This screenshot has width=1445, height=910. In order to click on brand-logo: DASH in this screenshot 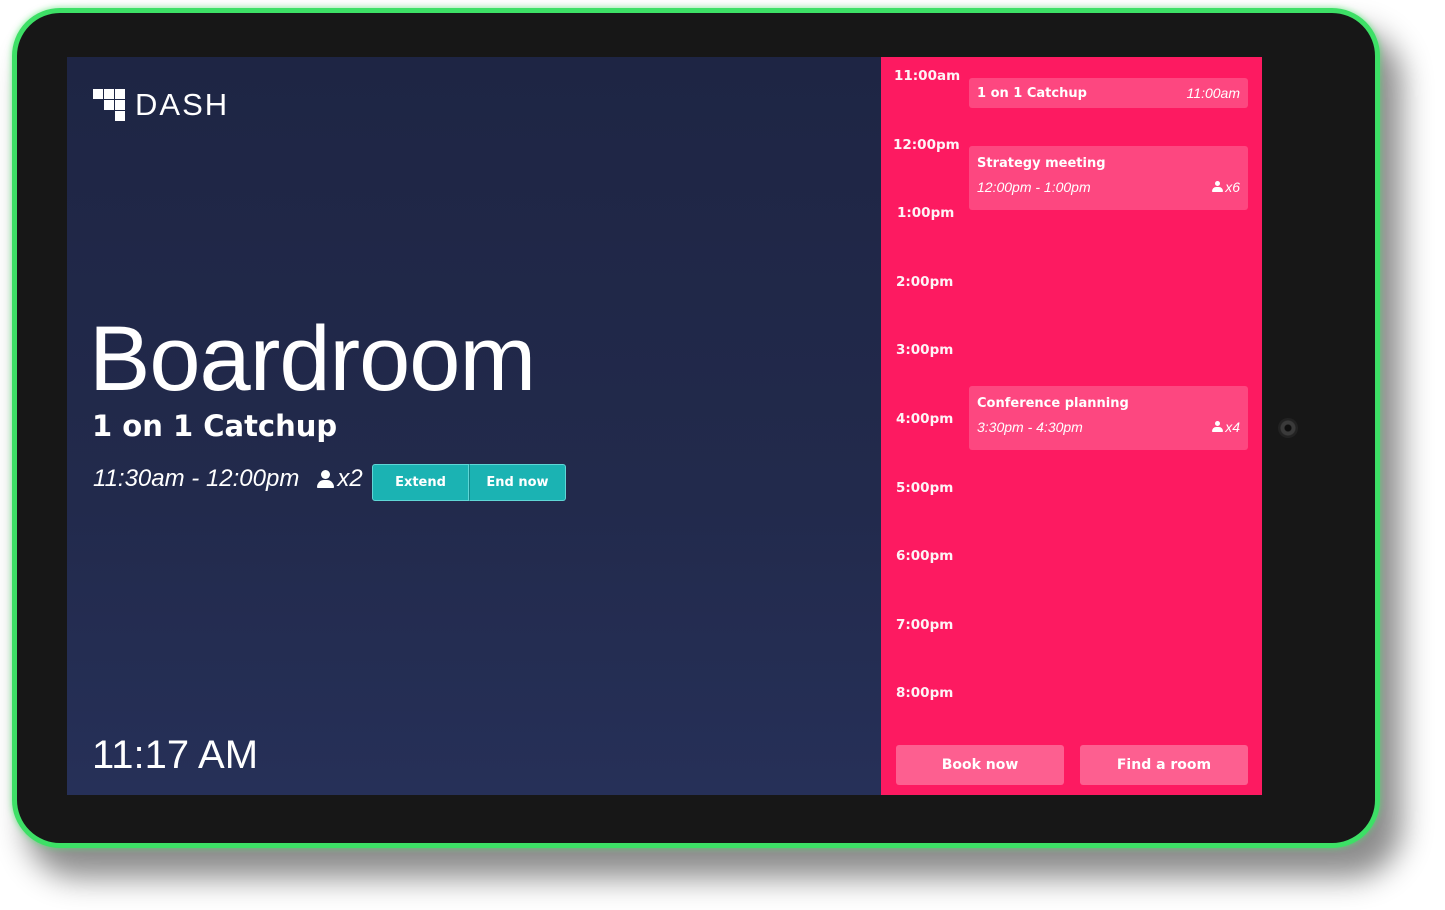, I will do `click(161, 105)`.